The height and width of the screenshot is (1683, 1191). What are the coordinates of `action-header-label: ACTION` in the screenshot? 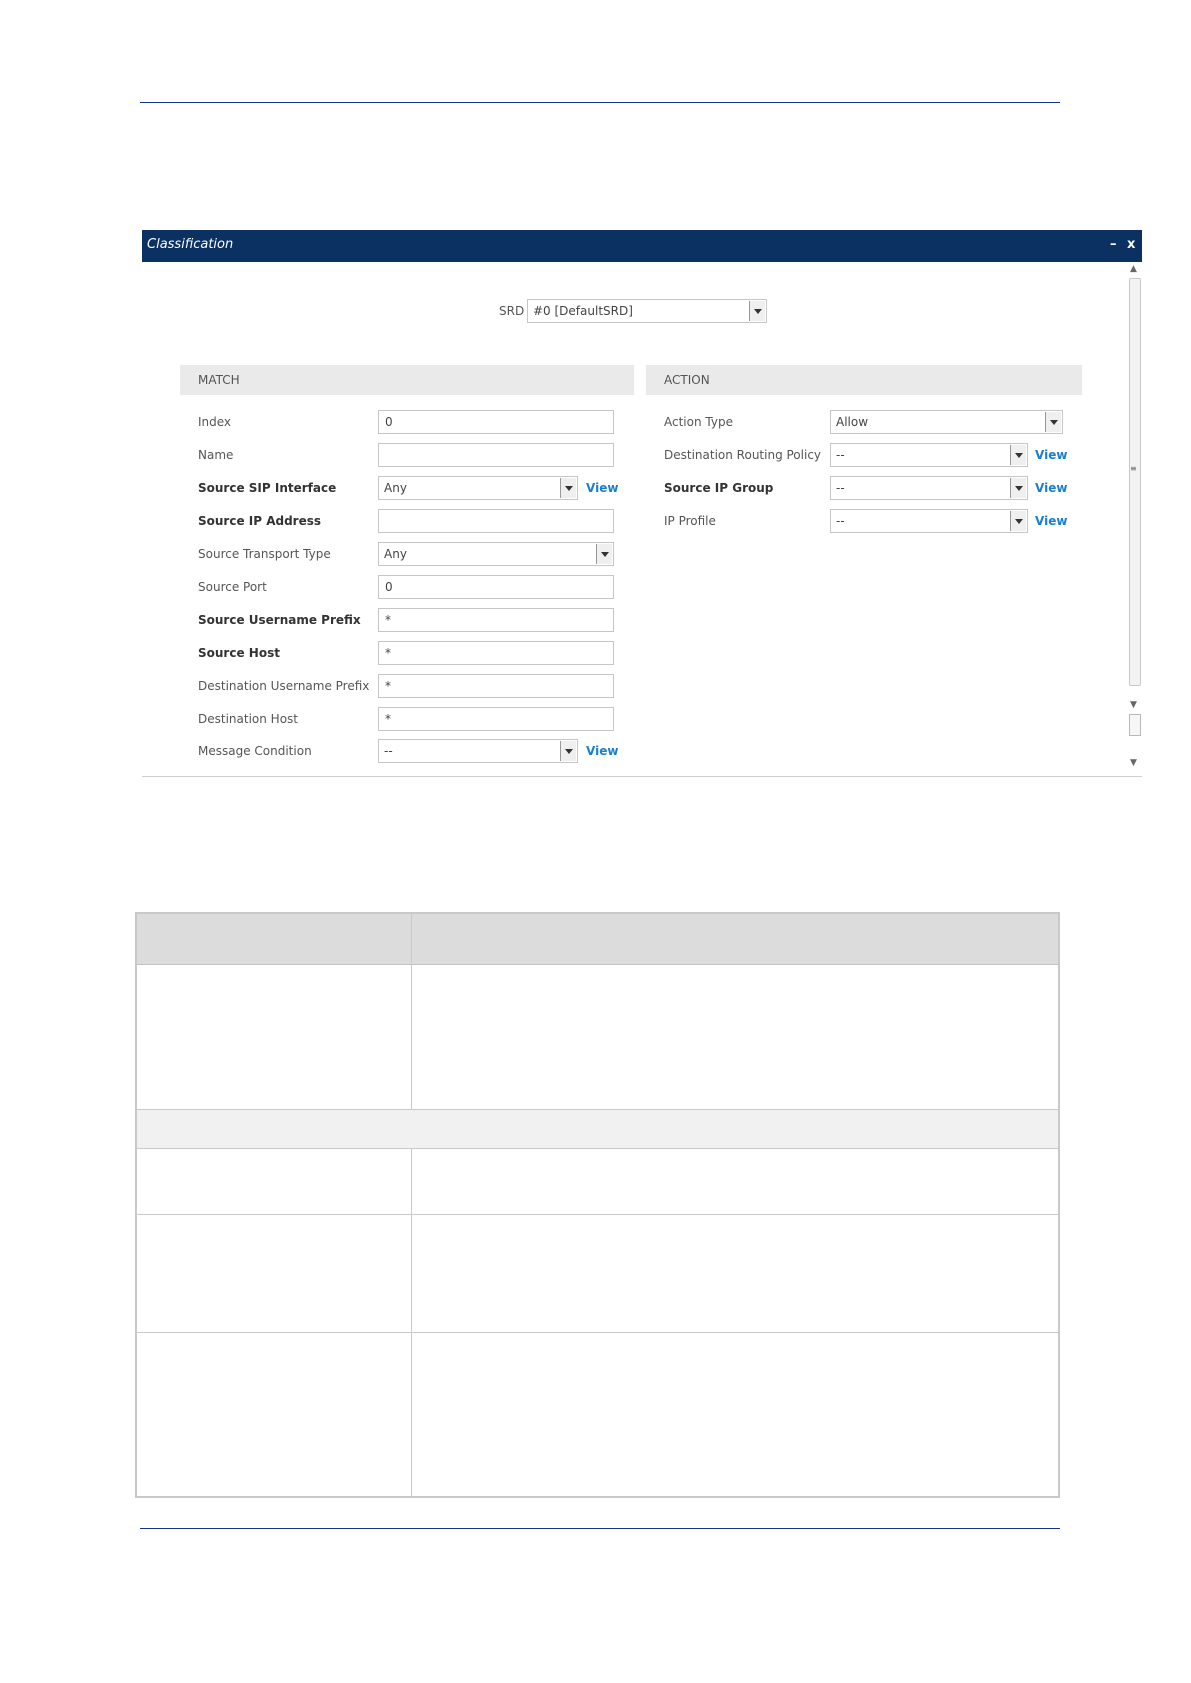 It's located at (687, 380).